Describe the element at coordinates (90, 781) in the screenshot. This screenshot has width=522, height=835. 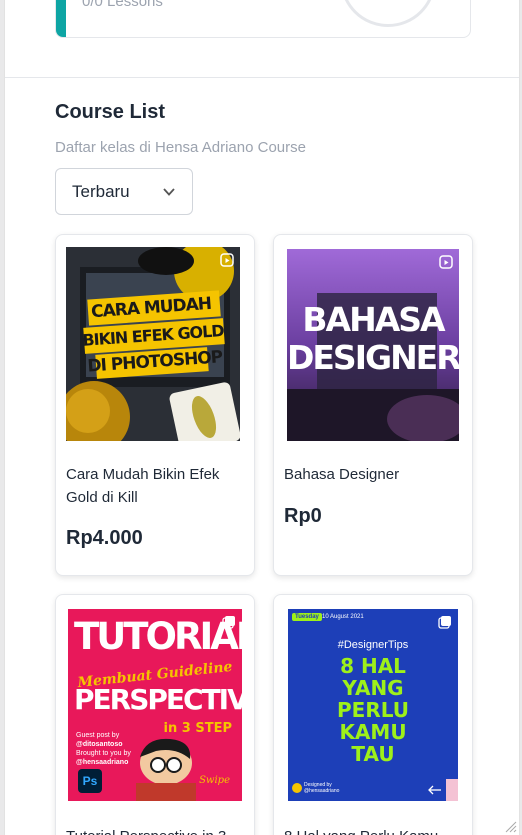
I see `photoshop-icon: Ps` at that location.